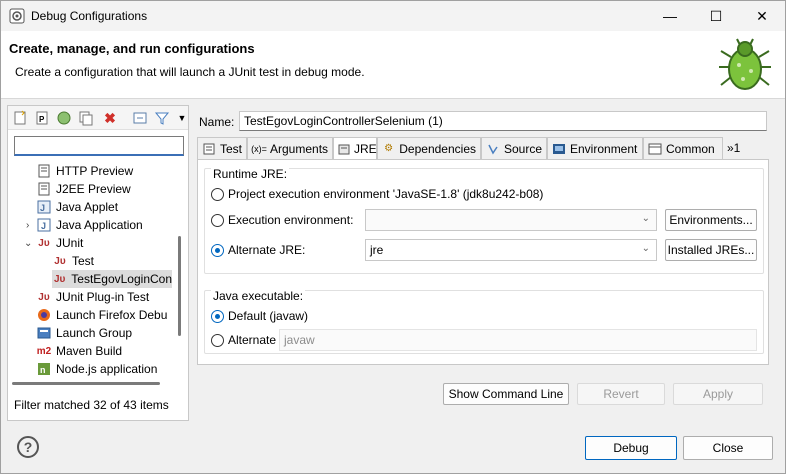 This screenshot has height=474, width=786. Describe the element at coordinates (162, 118) in the screenshot. I see `filter-icon` at that location.